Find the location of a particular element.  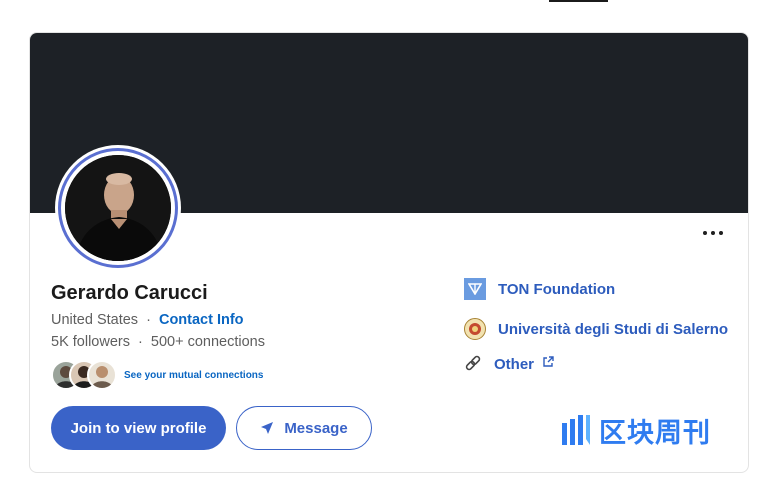

network-stats: 5K followers · 500+ connections is located at coordinates (158, 342).